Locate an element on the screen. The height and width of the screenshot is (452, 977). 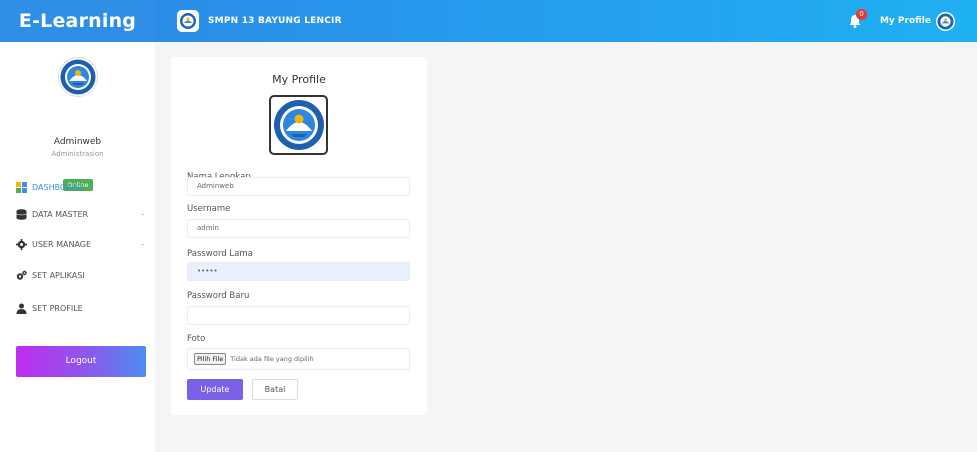
sidebar-item-label: DATA MASTER is located at coordinates (60, 214).